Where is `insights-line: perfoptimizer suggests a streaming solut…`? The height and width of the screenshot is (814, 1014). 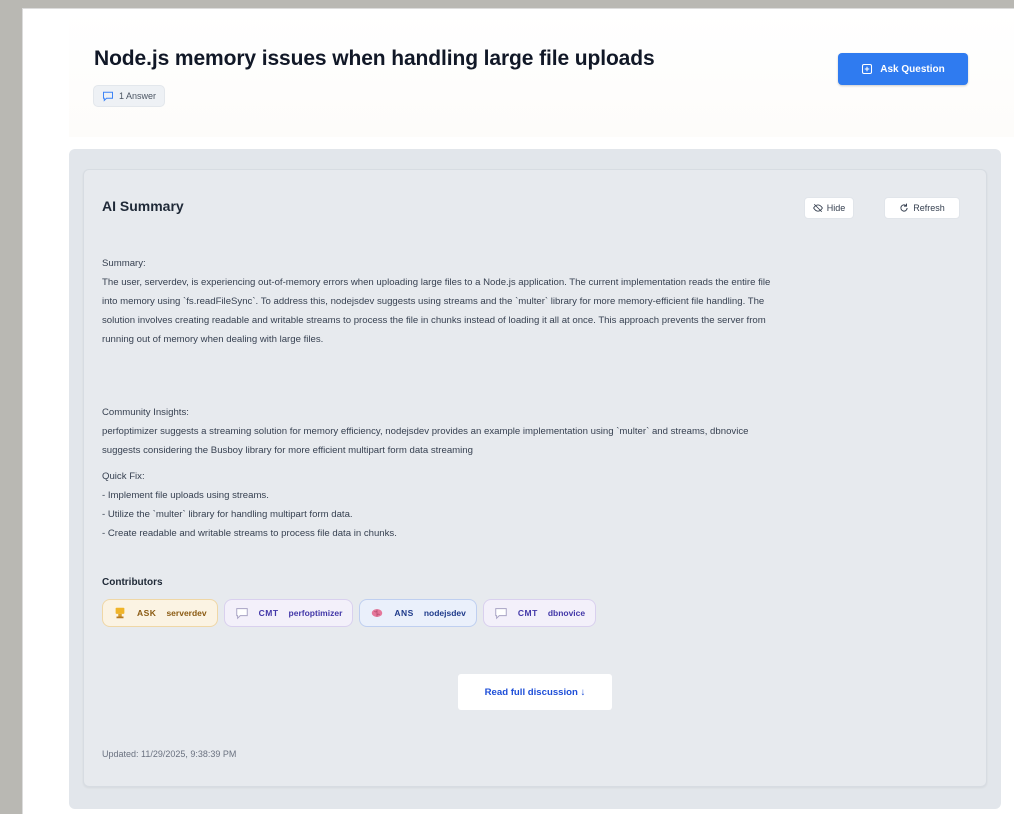 insights-line: perfoptimizer suggests a streaming solut… is located at coordinates (425, 431).